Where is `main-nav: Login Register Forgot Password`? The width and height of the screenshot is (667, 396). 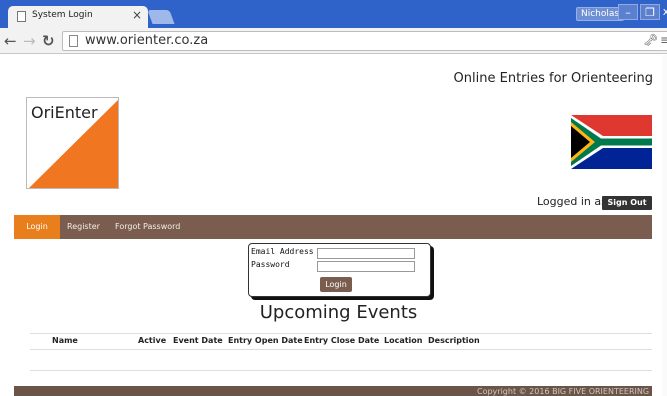 main-nav: Login Register Forgot Password is located at coordinates (333, 227).